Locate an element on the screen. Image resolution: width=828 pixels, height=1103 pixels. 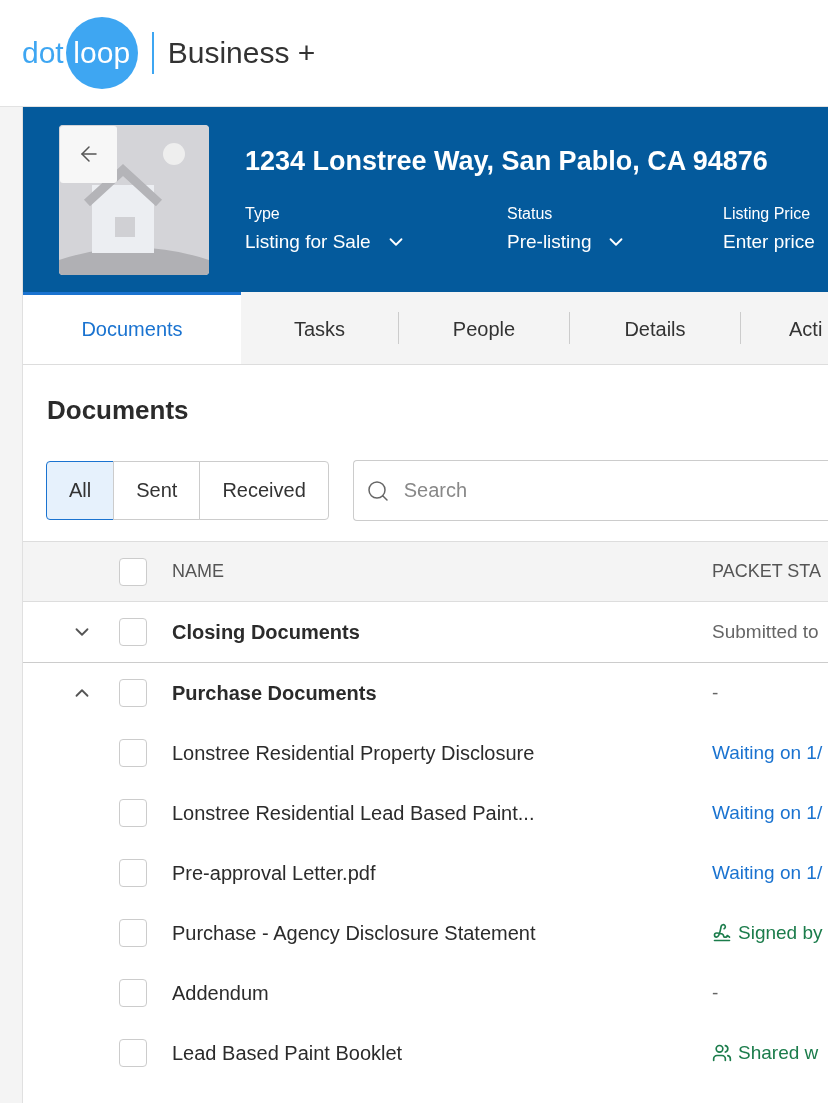
packet-status: Shared w is located at coordinates (765, 1053).